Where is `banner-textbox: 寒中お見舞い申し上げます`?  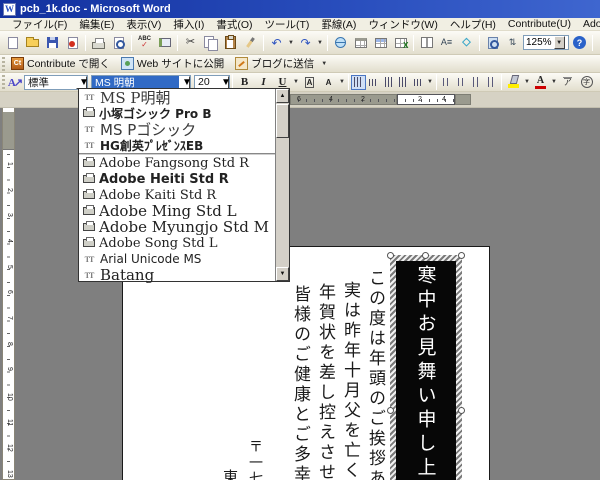 banner-textbox: 寒中お見舞い申し上げます is located at coordinates (426, 366).